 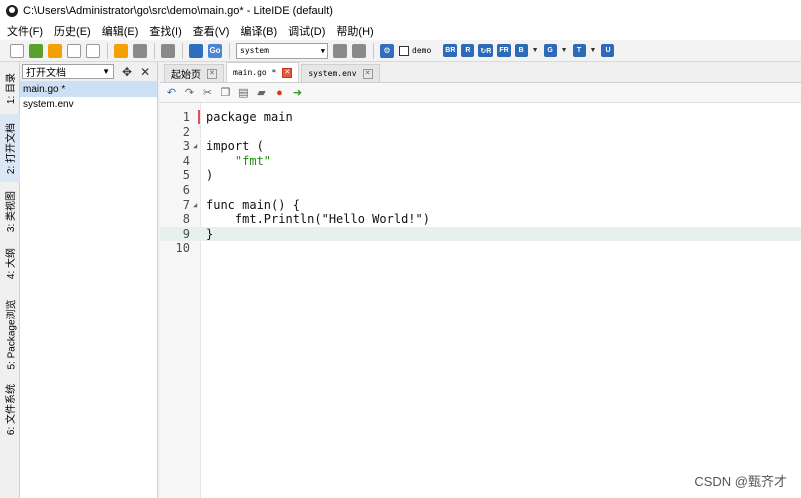 I want to click on side-tab-class-view: 3: 类视图, so click(x=10, y=211).